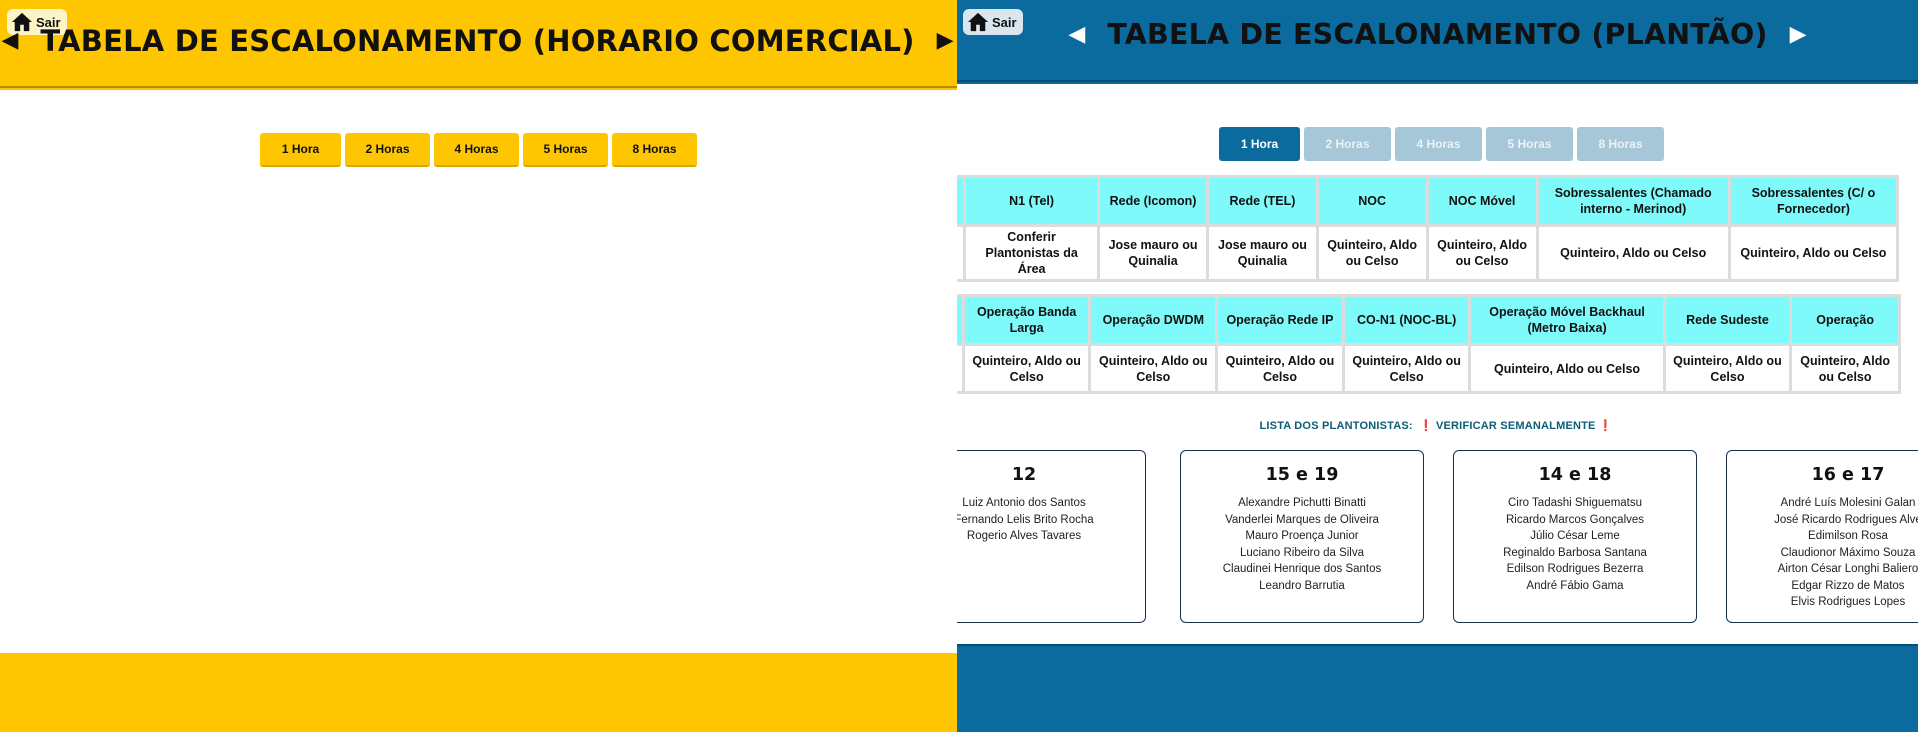 The image size is (1918, 732). I want to click on right-title-row: ◀ TABELA DE ESCALONAMENTO (PLANTÃO) ▶, so click(1437, 34).